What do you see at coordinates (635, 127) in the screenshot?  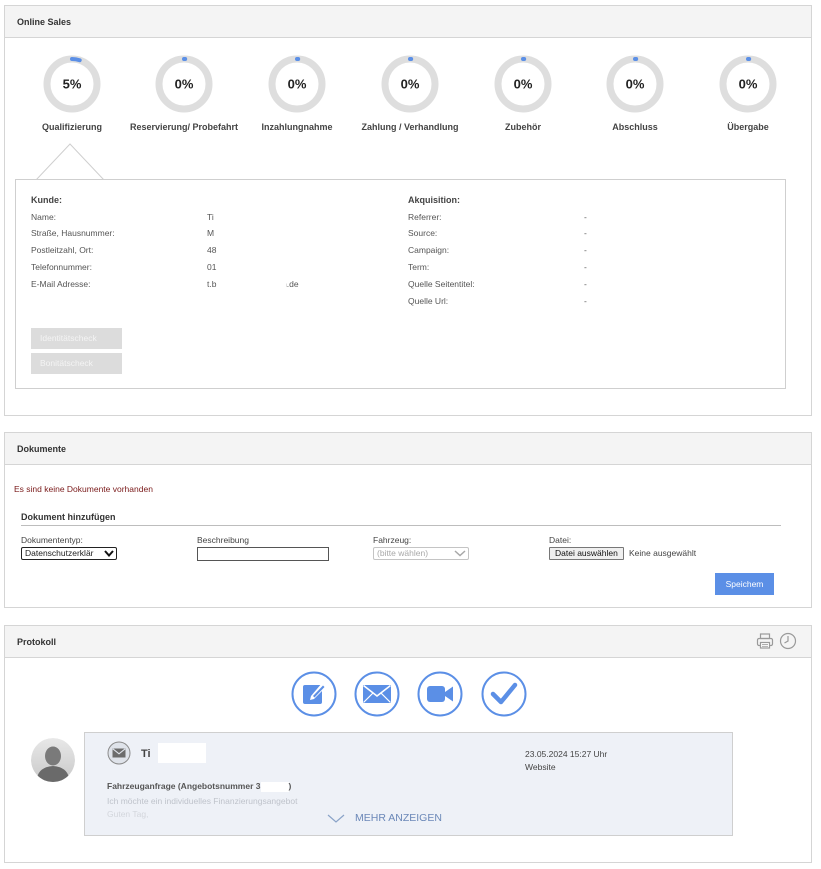 I see `progress-step-label: Abschluss` at bounding box center [635, 127].